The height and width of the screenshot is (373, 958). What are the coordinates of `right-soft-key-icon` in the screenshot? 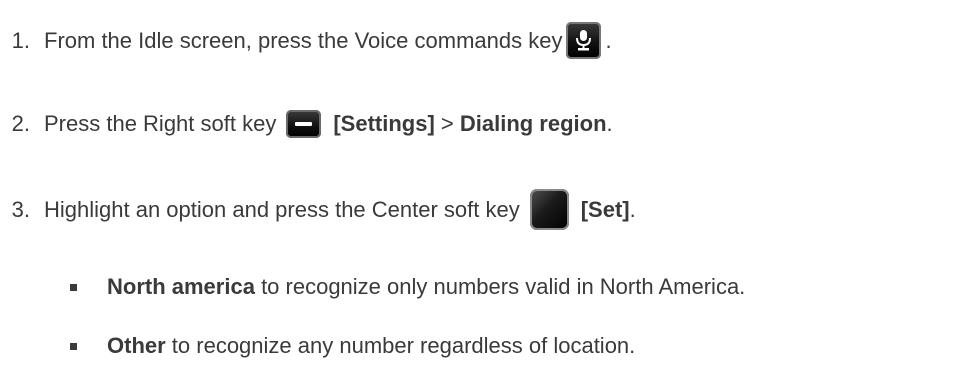 It's located at (304, 124).